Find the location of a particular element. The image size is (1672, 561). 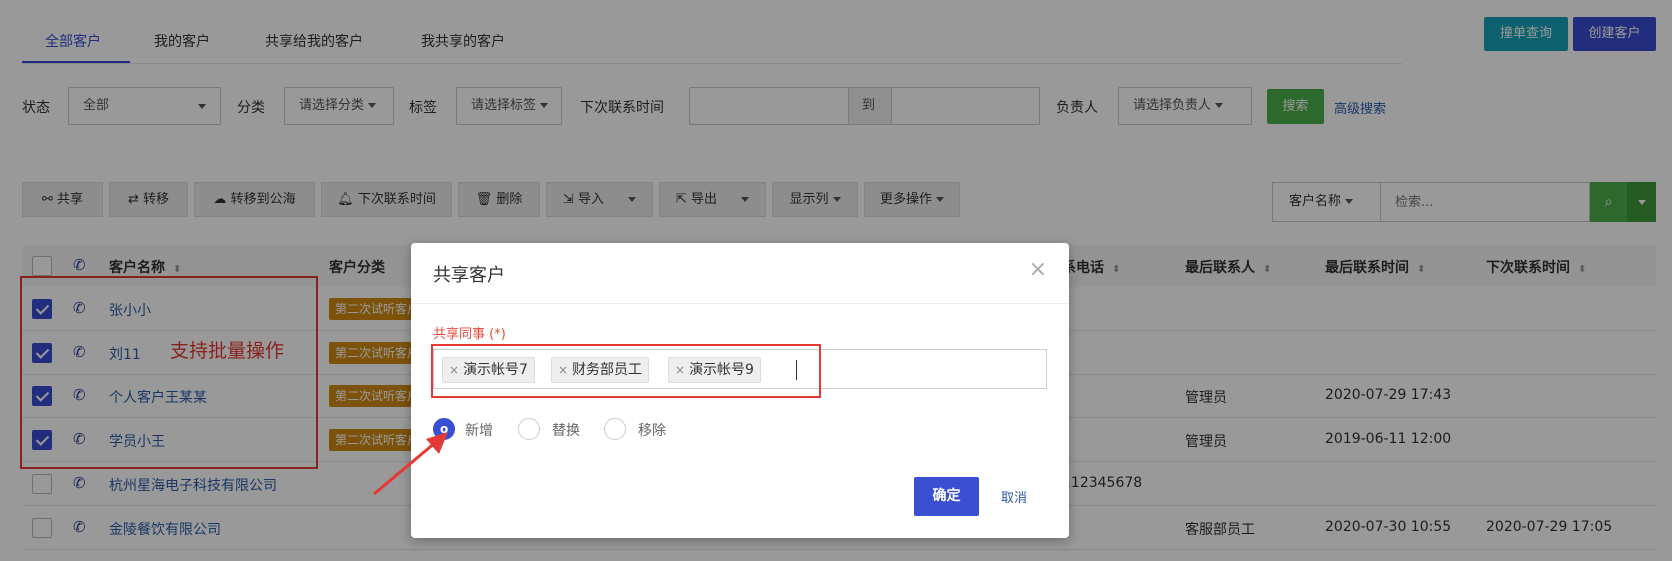

modal-divider is located at coordinates (740, 303).